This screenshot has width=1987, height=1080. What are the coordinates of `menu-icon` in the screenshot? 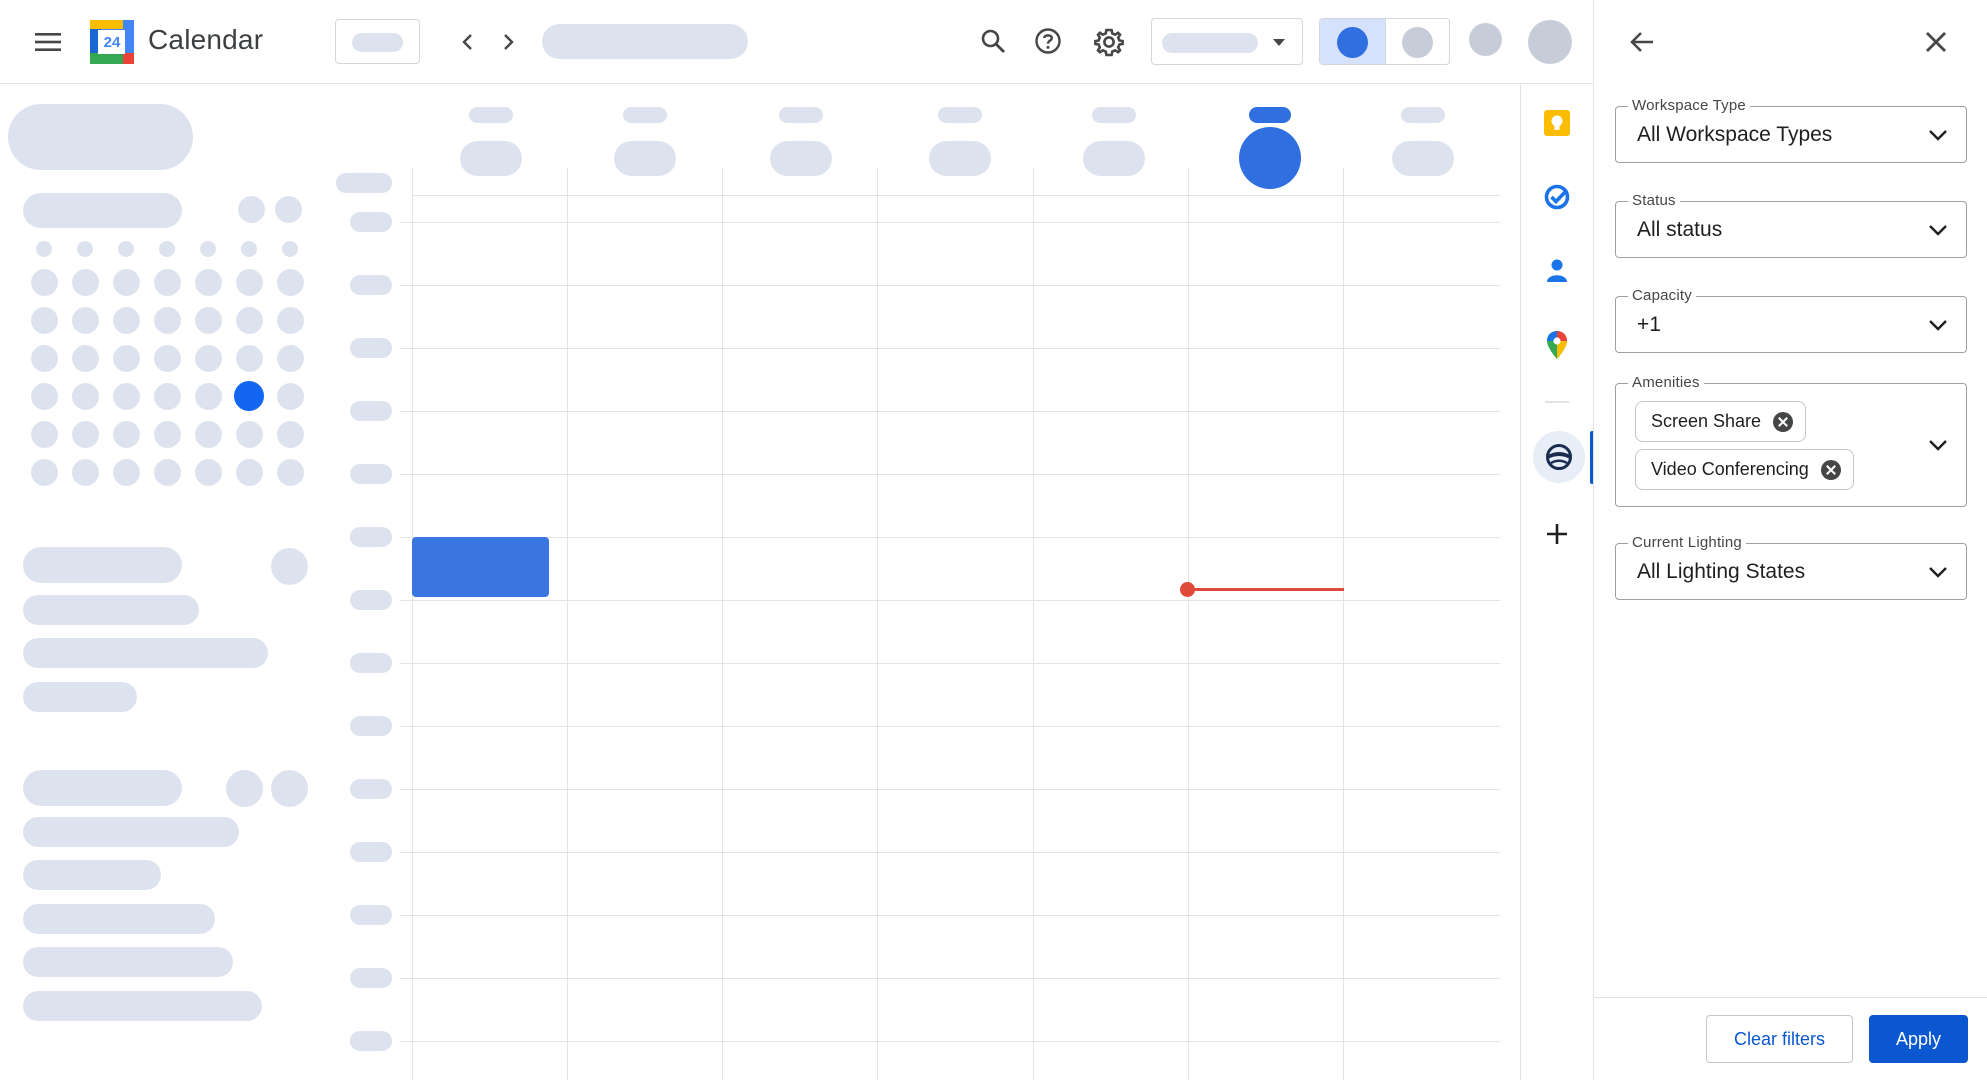 It's located at (48, 42).